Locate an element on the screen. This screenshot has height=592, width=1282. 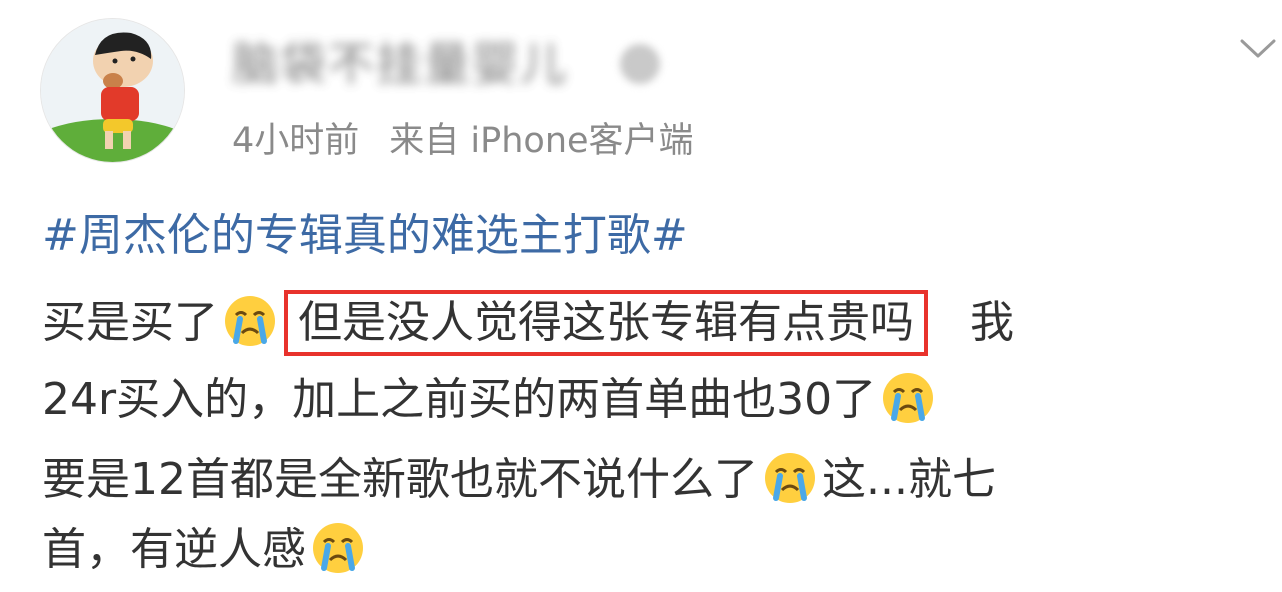
topic-hashtag: #周杰伦的专辑真的难选主打歌# is located at coordinates (365, 236).